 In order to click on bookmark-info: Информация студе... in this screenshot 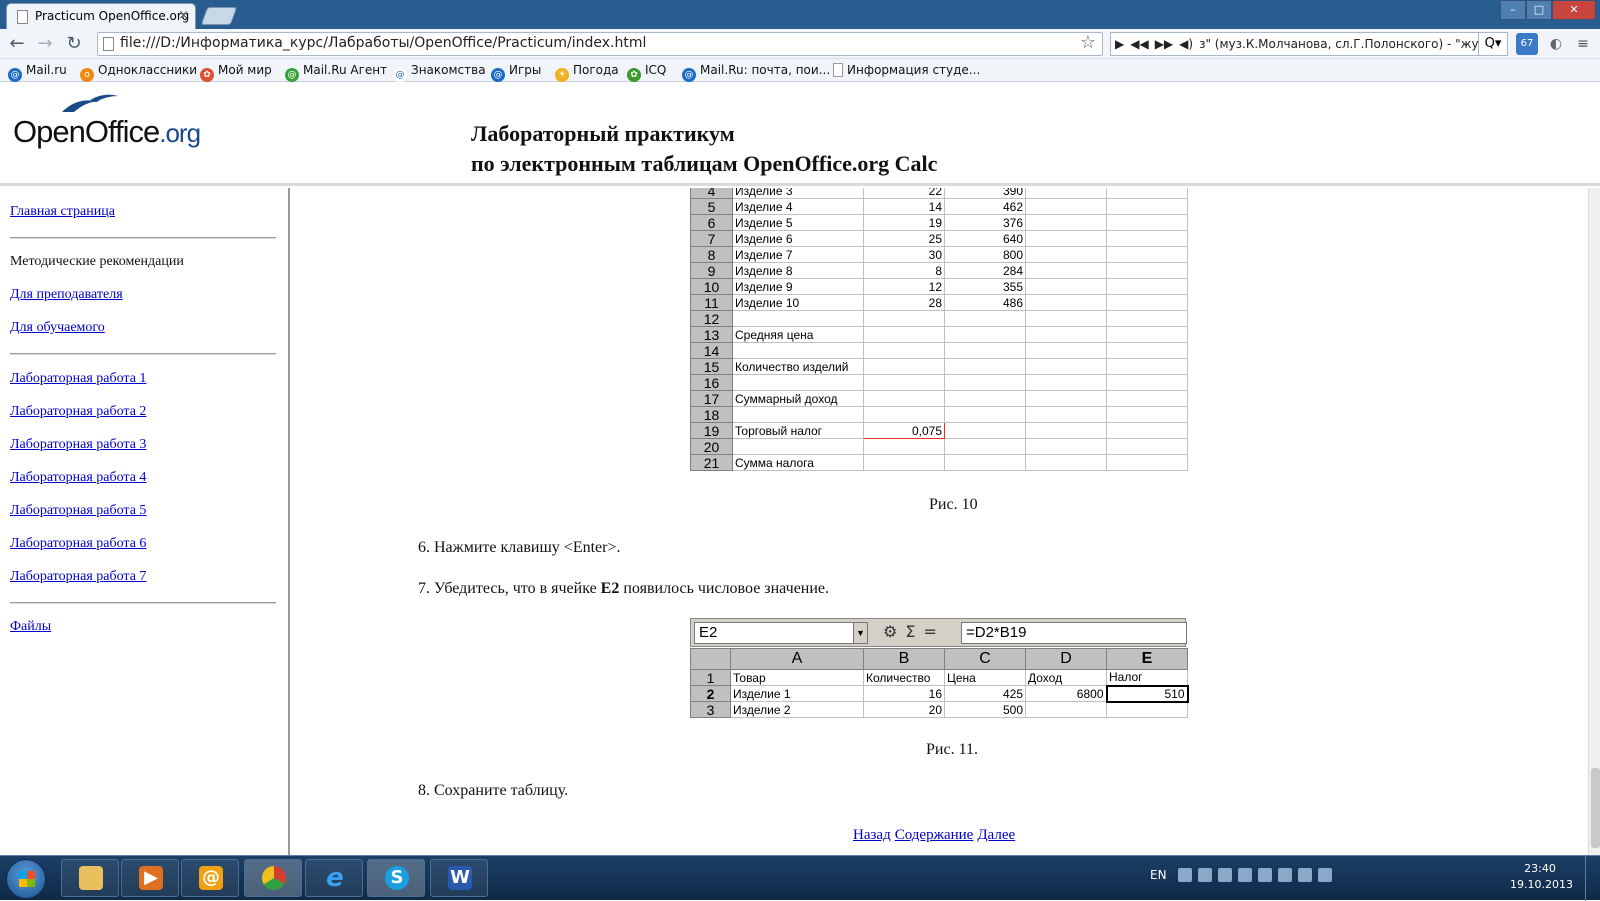, I will do `click(906, 70)`.